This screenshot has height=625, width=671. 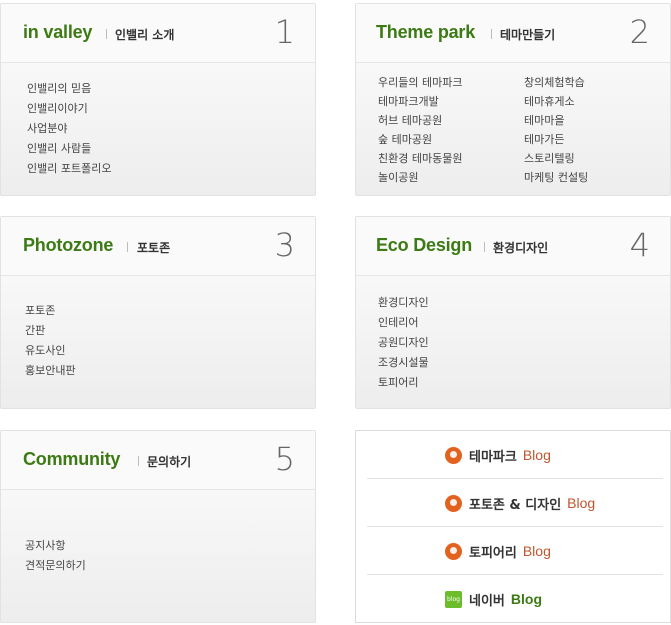 I want to click on card-number: 4, so click(x=639, y=245).